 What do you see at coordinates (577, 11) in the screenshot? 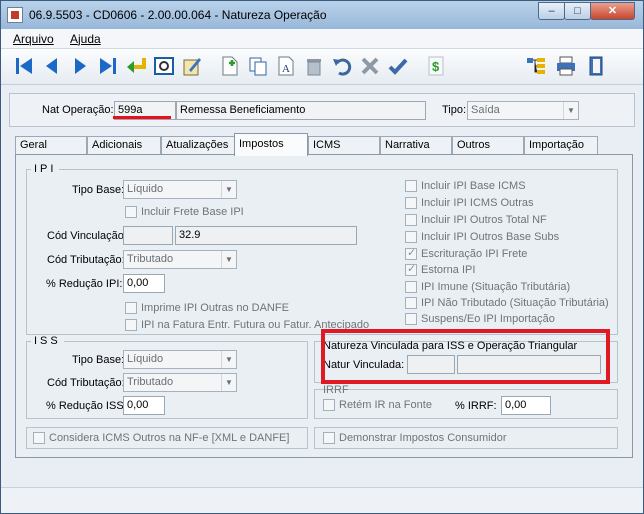
I see `maximize-button: □` at bounding box center [577, 11].